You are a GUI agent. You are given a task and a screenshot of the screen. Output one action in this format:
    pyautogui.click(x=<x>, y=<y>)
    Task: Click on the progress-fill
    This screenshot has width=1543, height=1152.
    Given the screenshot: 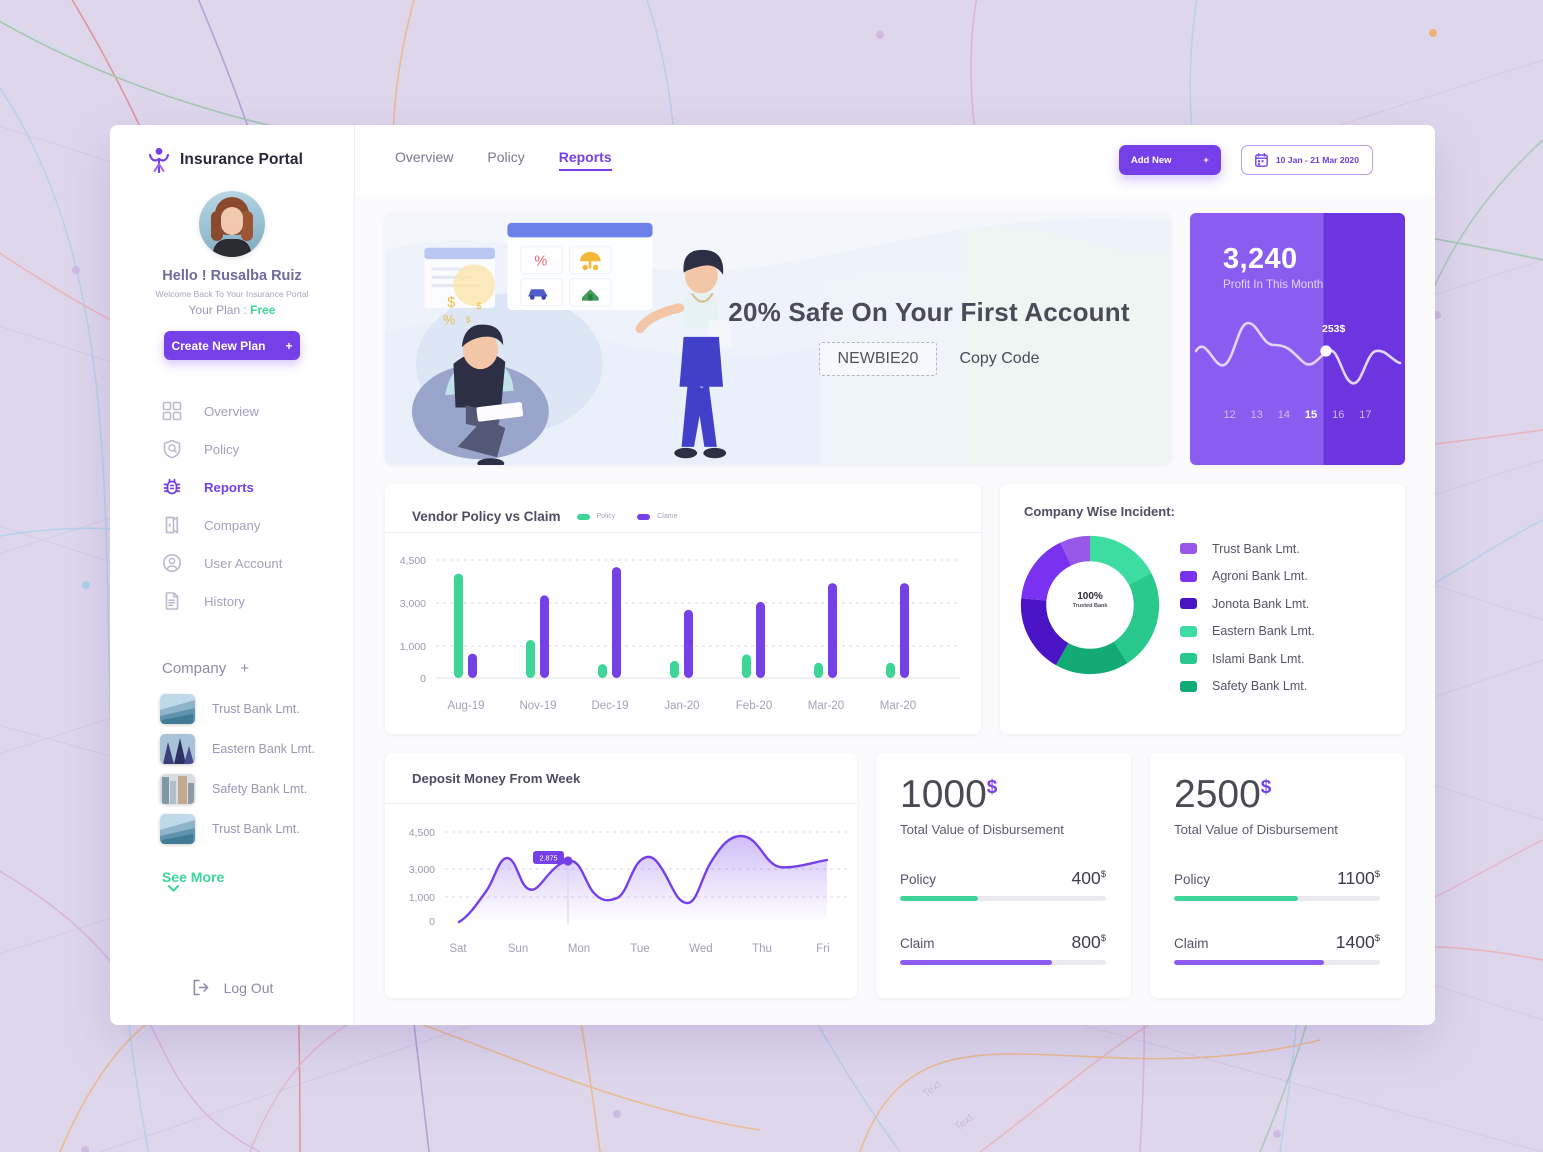 What is the action you would take?
    pyautogui.click(x=939, y=898)
    